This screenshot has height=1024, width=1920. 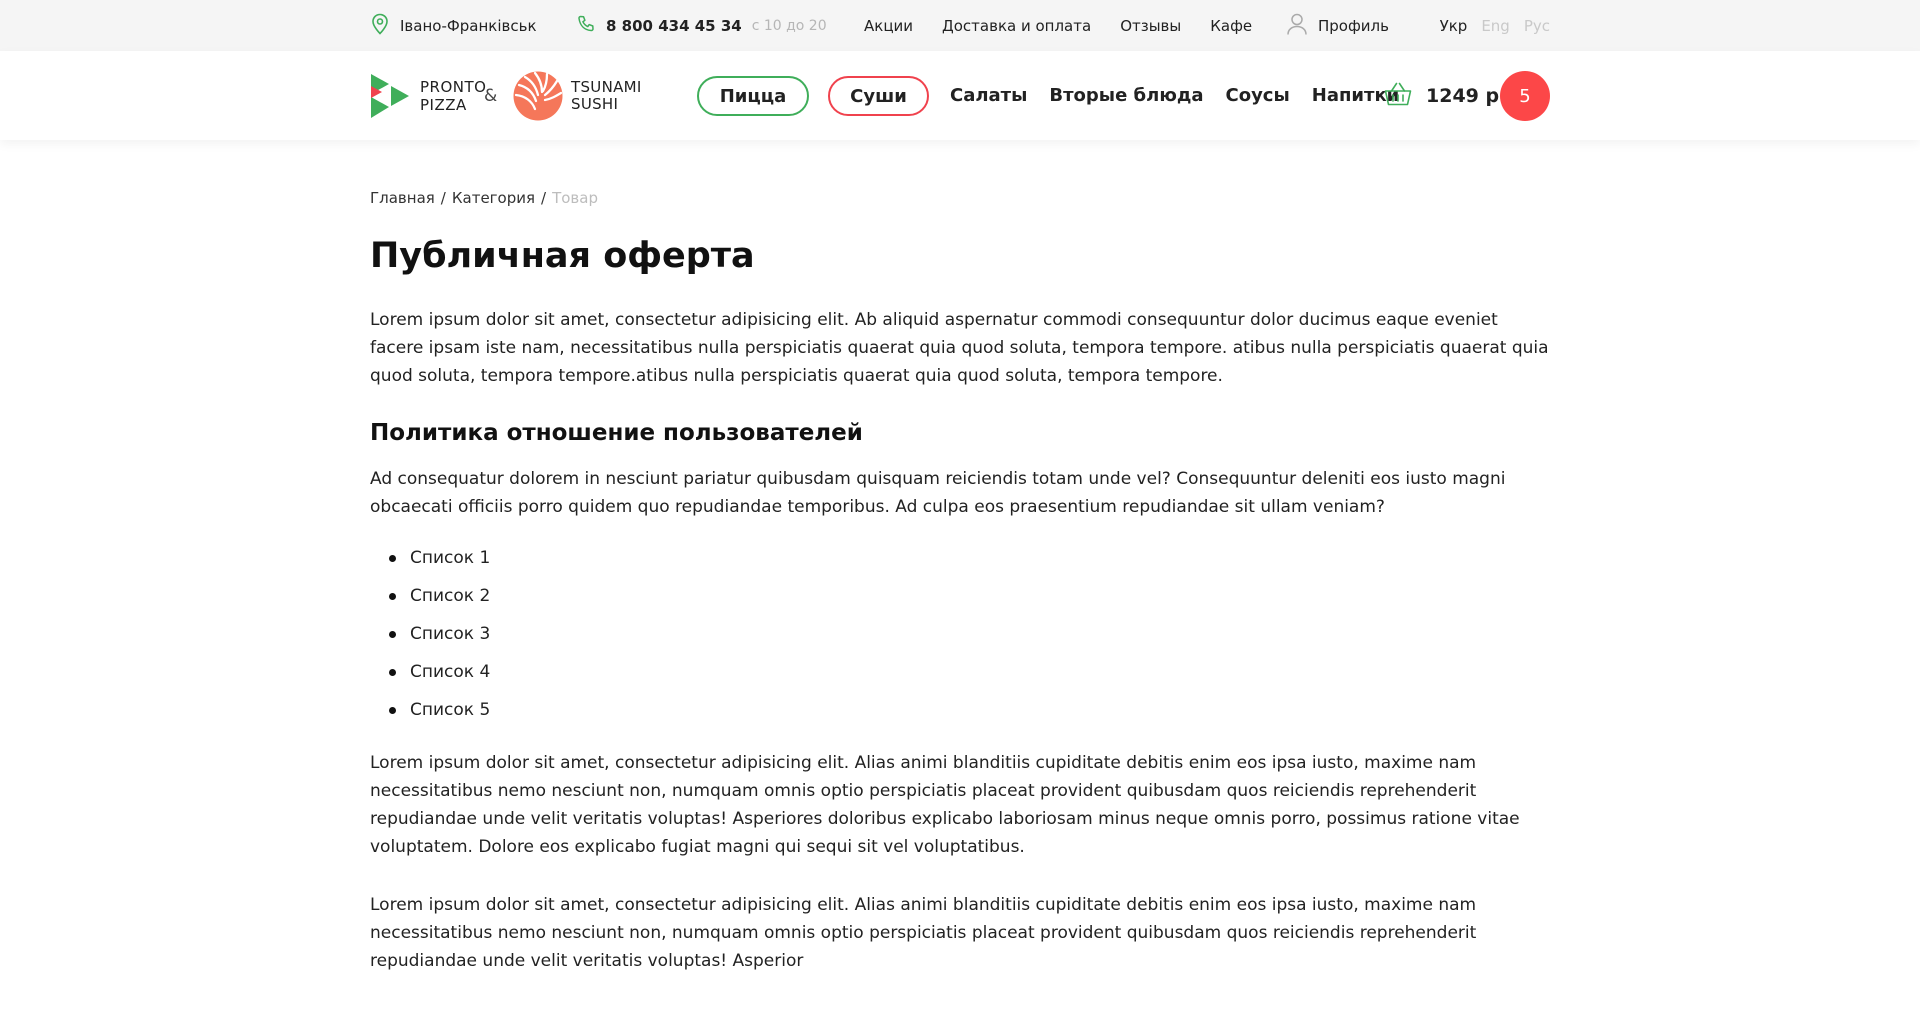 I want to click on language-switcher: Укр Eng Рус, so click(x=1488, y=25).